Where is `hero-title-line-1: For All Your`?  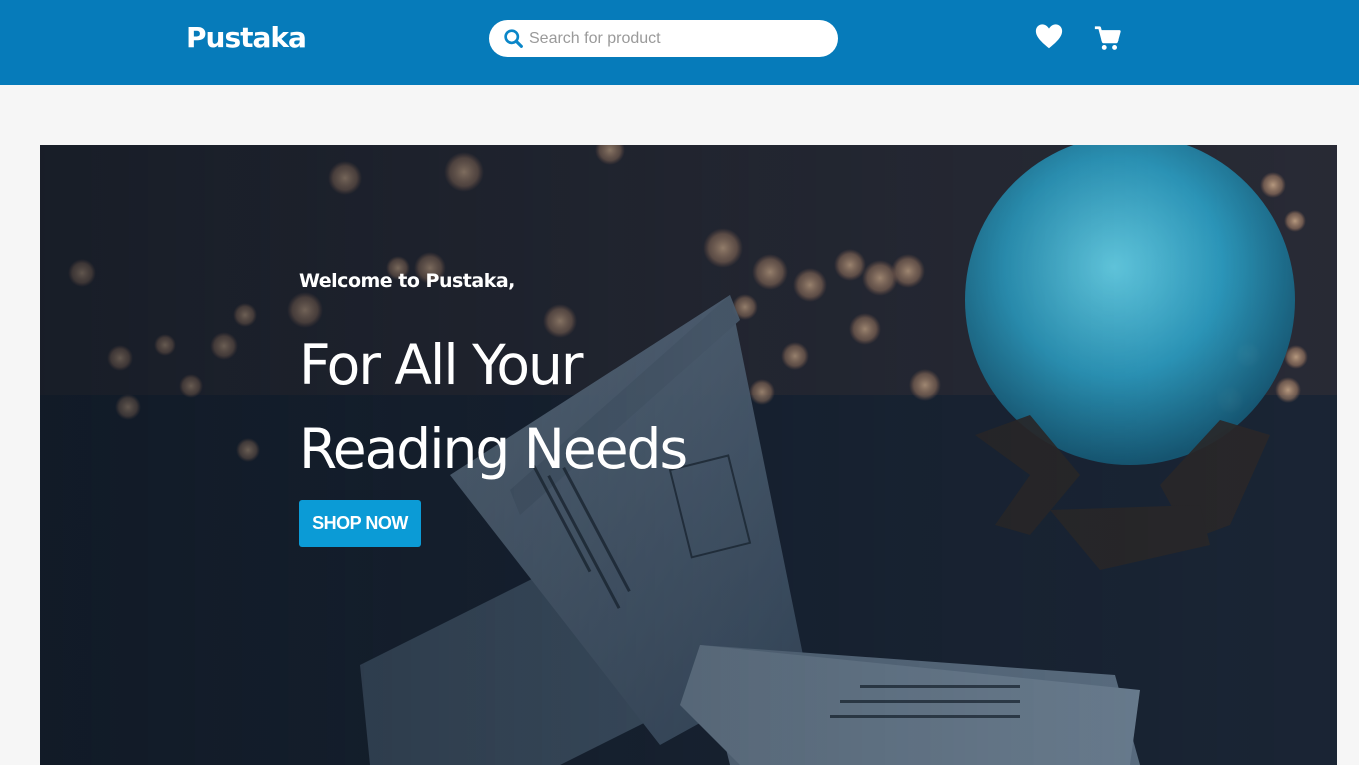 hero-title-line-1: For All Your is located at coordinates (441, 365).